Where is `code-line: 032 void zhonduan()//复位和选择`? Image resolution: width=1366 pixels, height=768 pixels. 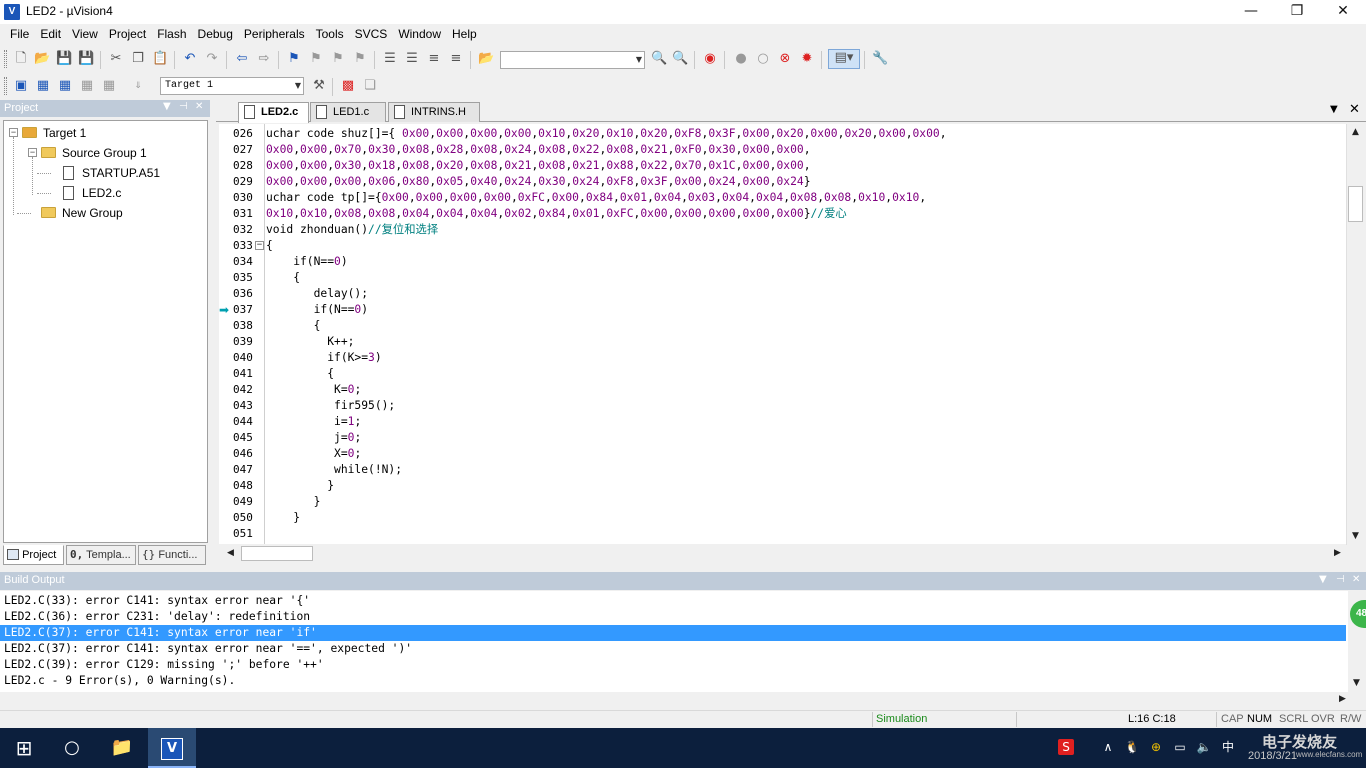 code-line: 032 void zhonduan()//复位和选择 is located at coordinates (782, 230).